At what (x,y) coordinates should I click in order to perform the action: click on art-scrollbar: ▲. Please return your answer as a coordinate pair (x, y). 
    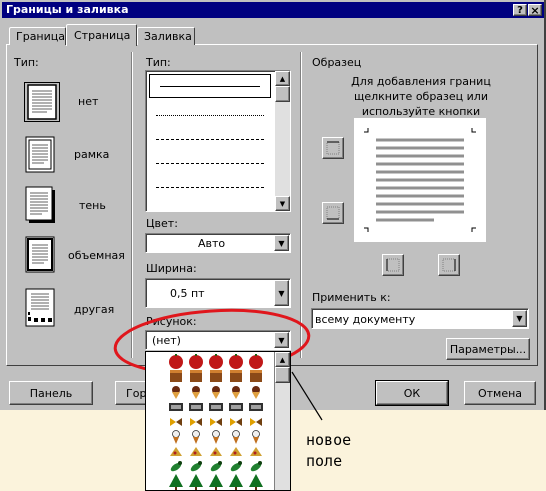
    Looking at the image, I should click on (282, 421).